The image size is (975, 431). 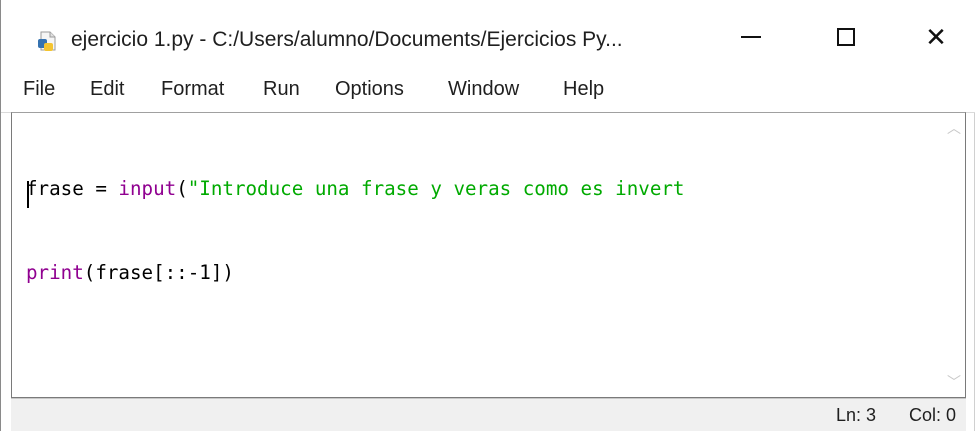 I want to click on close-button: ✕, so click(x=936, y=37).